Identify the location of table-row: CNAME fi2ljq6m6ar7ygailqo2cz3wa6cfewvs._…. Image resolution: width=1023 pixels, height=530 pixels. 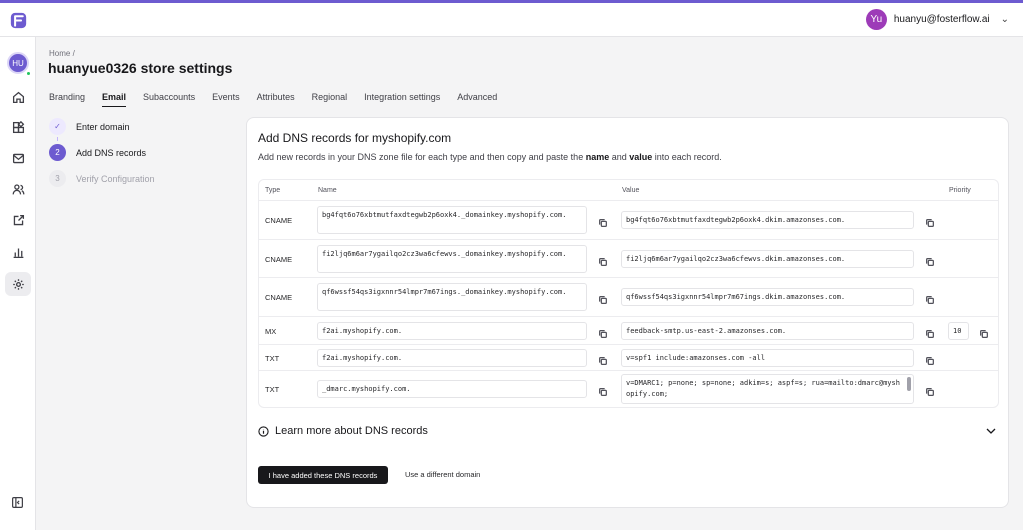
(628, 258).